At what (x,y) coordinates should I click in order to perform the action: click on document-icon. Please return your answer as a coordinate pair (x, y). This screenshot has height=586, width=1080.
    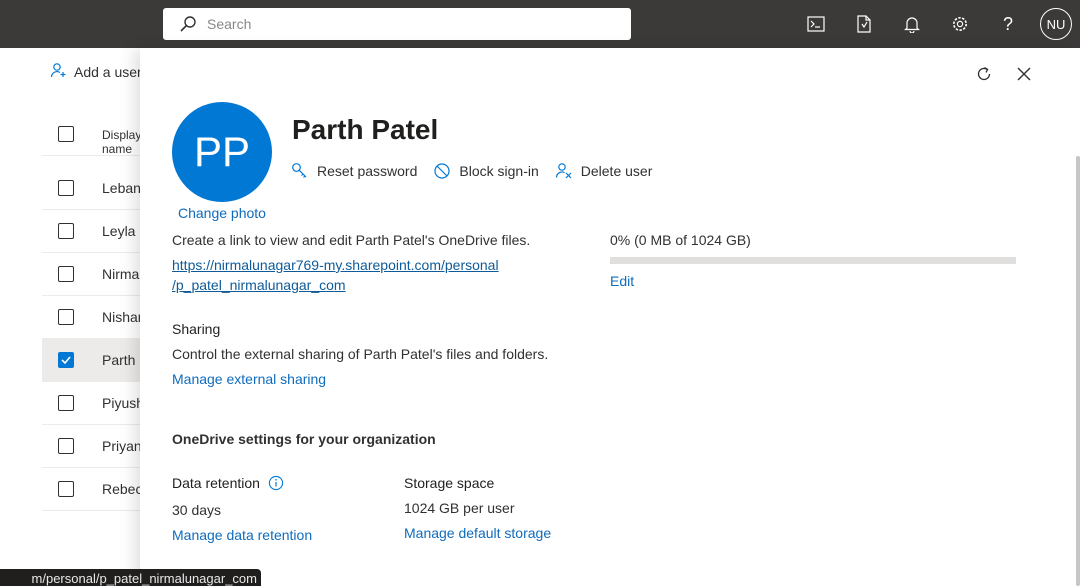
    Looking at the image, I should click on (864, 24).